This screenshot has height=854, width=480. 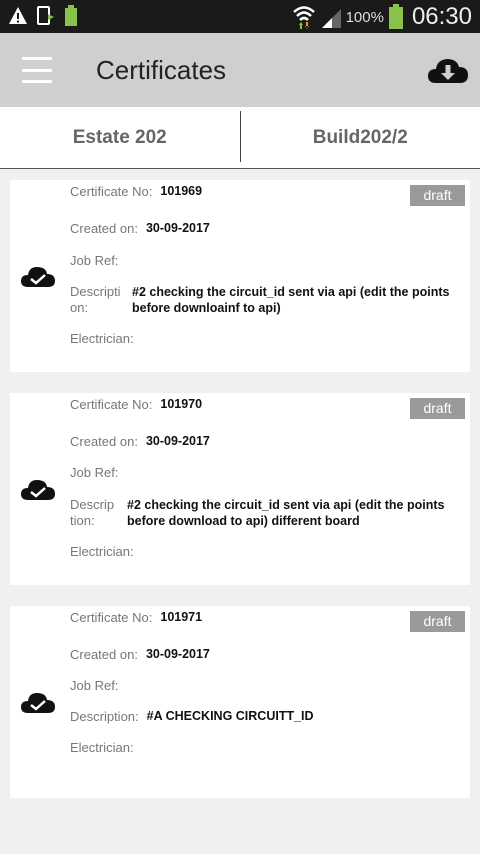 What do you see at coordinates (395, 16) in the screenshot?
I see `battery-icon` at bounding box center [395, 16].